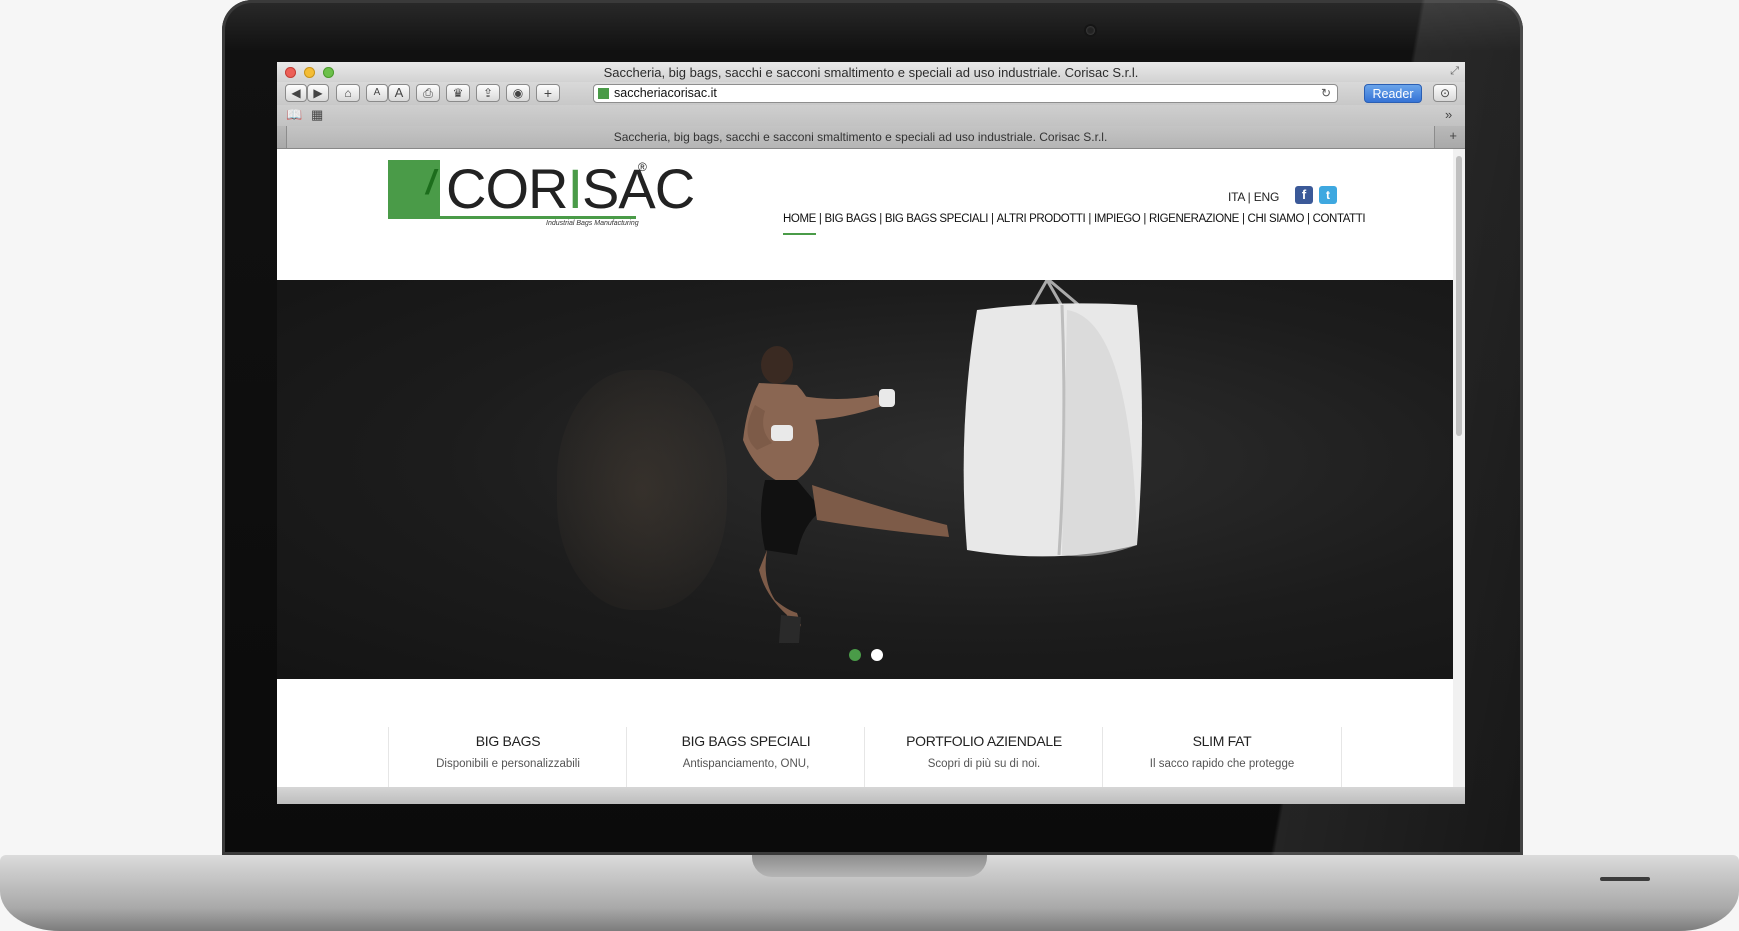 Image resolution: width=1739 pixels, height=931 pixels. Describe the element at coordinates (575, 188) in the screenshot. I see `logo-text-part-green: I` at that location.